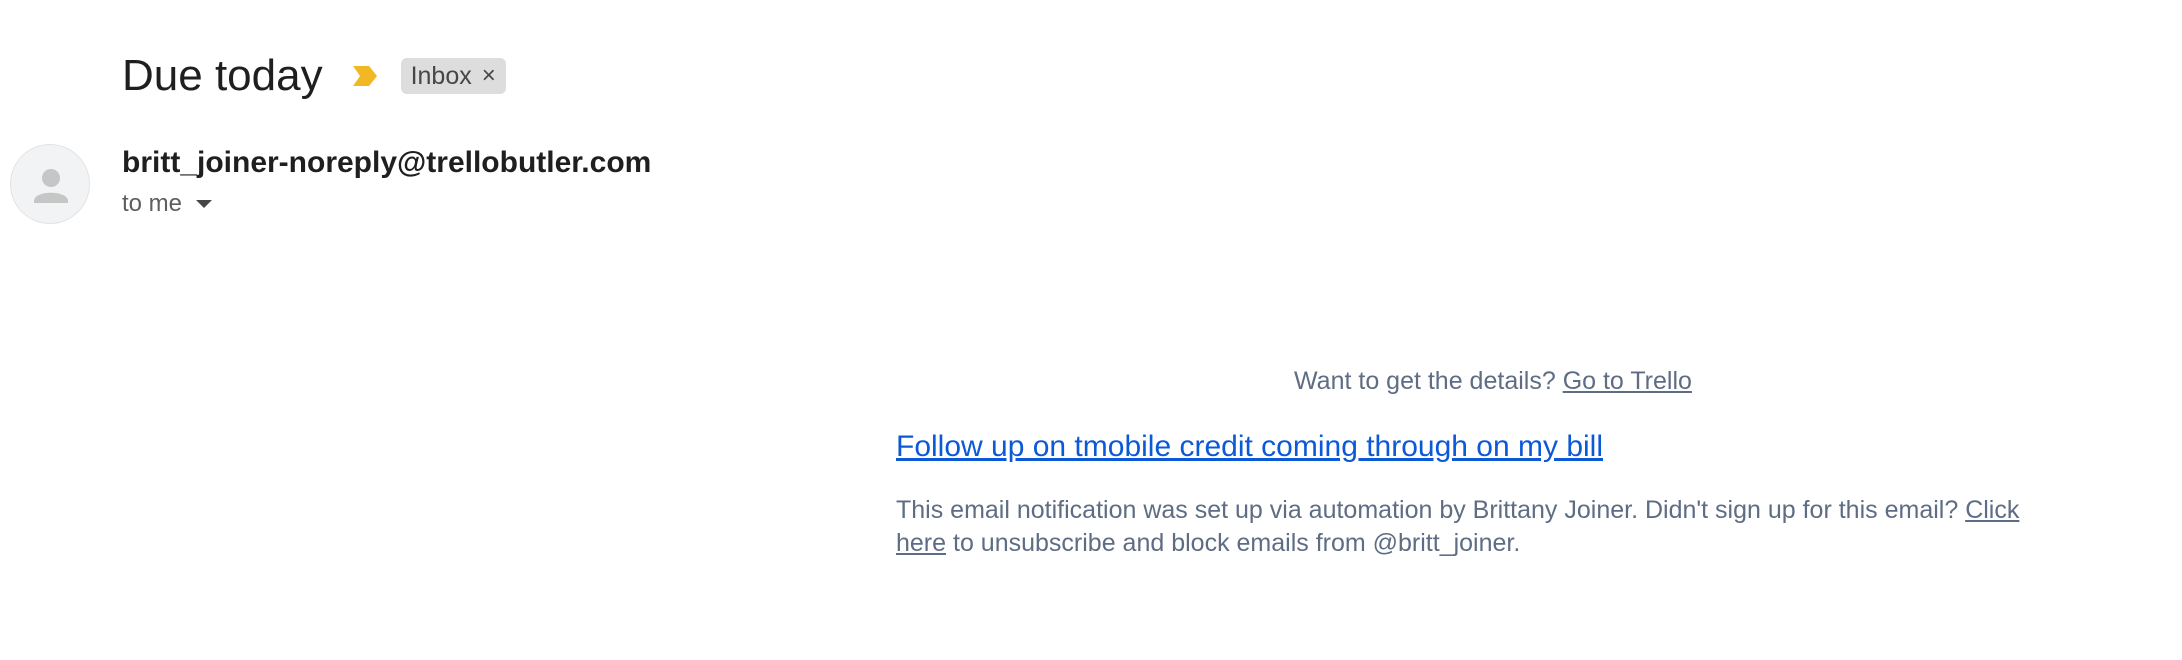 This screenshot has height=660, width=2182. Describe the element at coordinates (222, 75) in the screenshot. I see `email-subject: Due today` at that location.